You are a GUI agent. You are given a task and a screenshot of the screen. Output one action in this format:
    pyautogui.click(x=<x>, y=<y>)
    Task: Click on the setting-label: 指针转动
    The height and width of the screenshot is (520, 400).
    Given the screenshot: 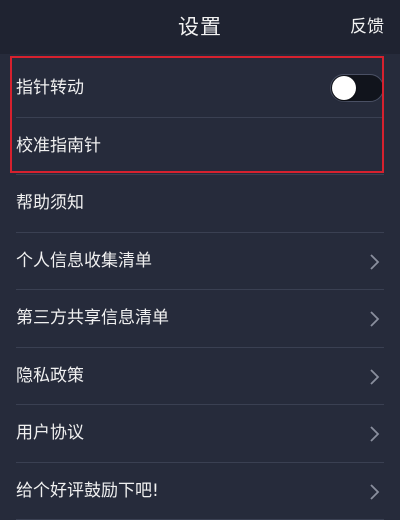 What is the action you would take?
    pyautogui.click(x=50, y=88)
    